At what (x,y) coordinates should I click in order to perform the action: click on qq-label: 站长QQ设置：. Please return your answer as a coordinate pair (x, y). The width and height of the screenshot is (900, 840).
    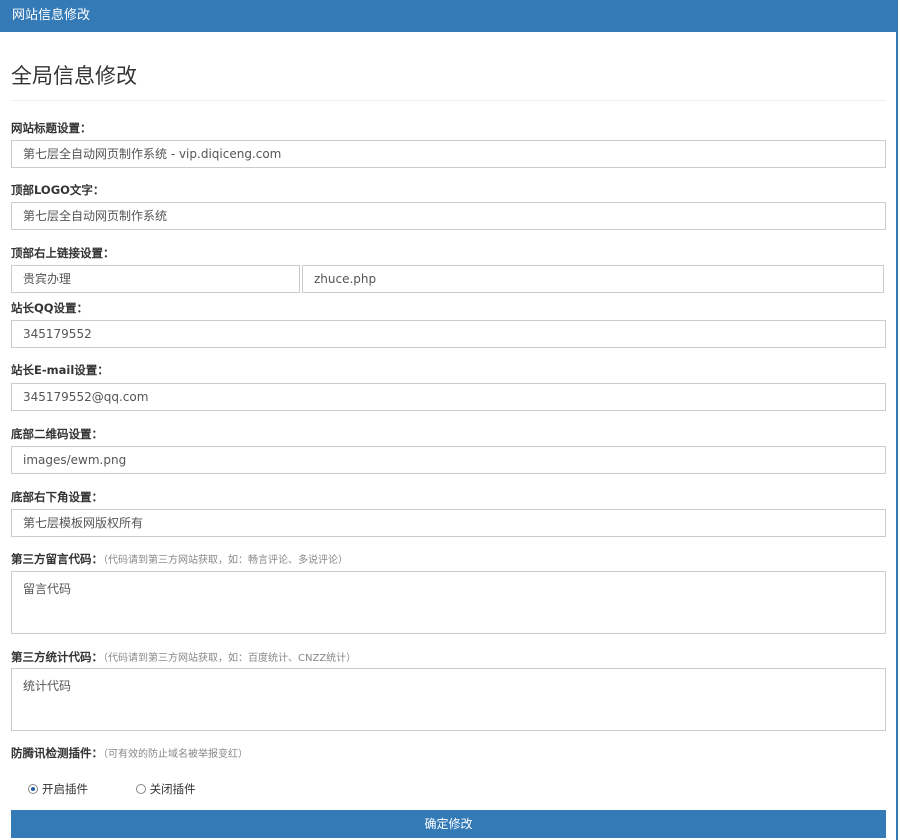
    Looking at the image, I should click on (50, 308).